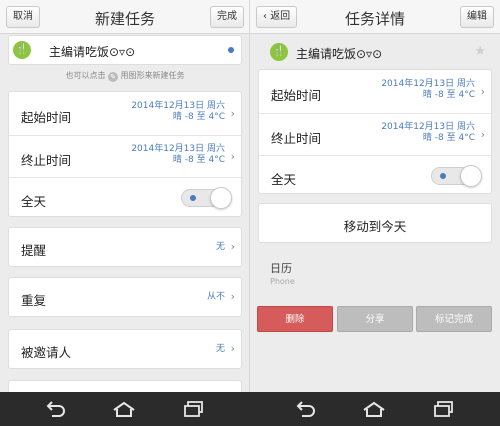  What do you see at coordinates (113, 77) in the screenshot?
I see `draw-shape-icon: ✎` at bounding box center [113, 77].